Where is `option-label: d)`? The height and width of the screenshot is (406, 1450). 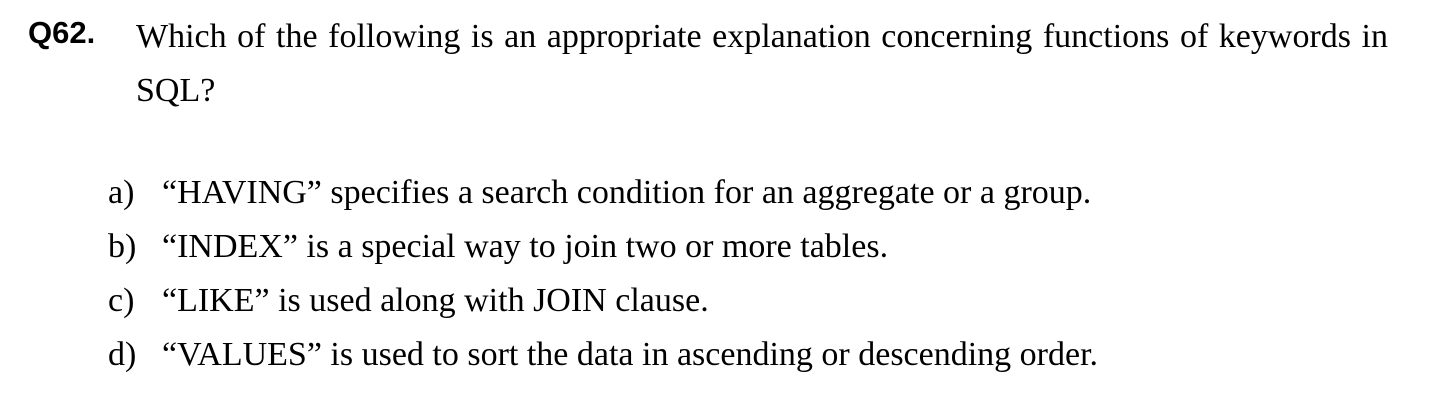 option-label: d) is located at coordinates (122, 354).